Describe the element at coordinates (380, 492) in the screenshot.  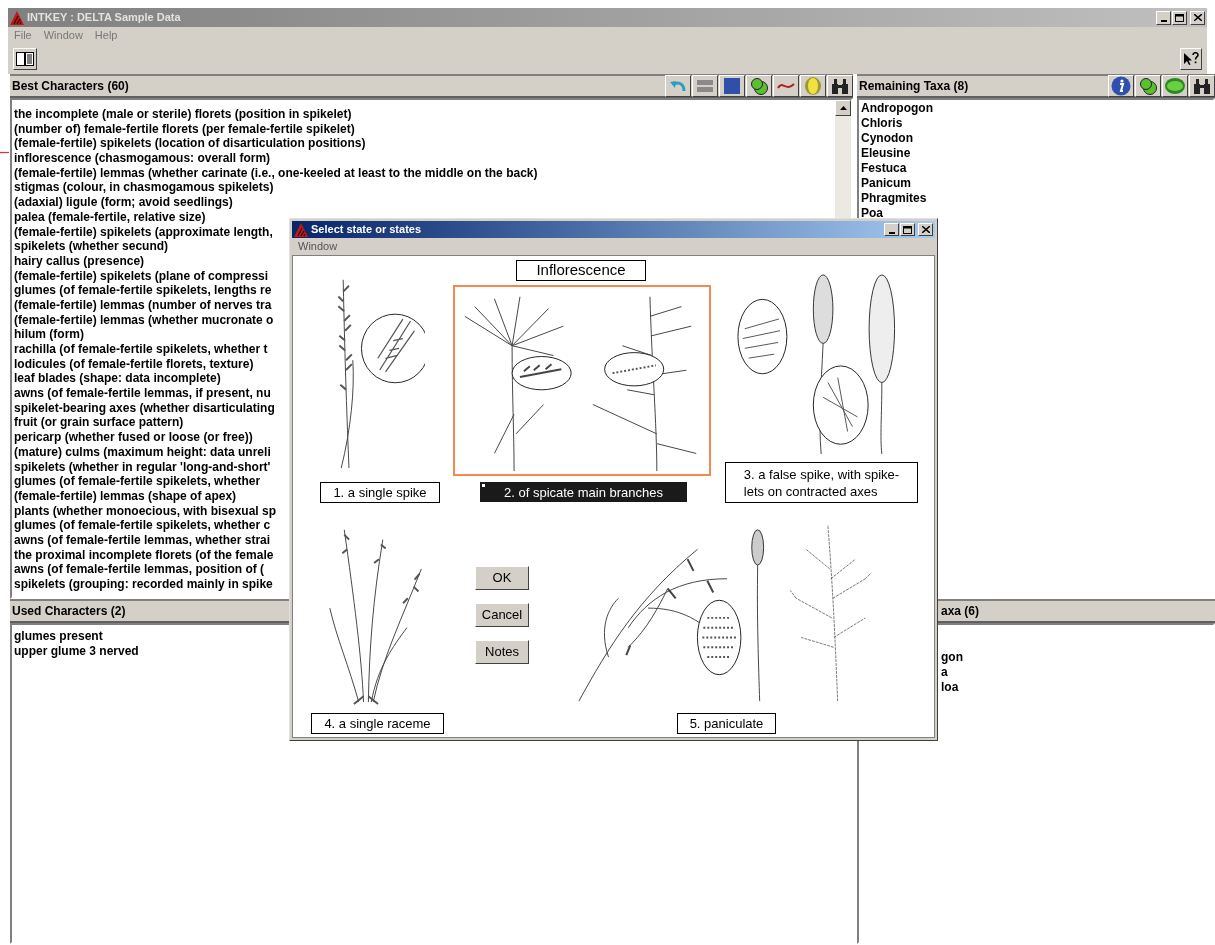
I see `option-label: 1. a single spike` at that location.